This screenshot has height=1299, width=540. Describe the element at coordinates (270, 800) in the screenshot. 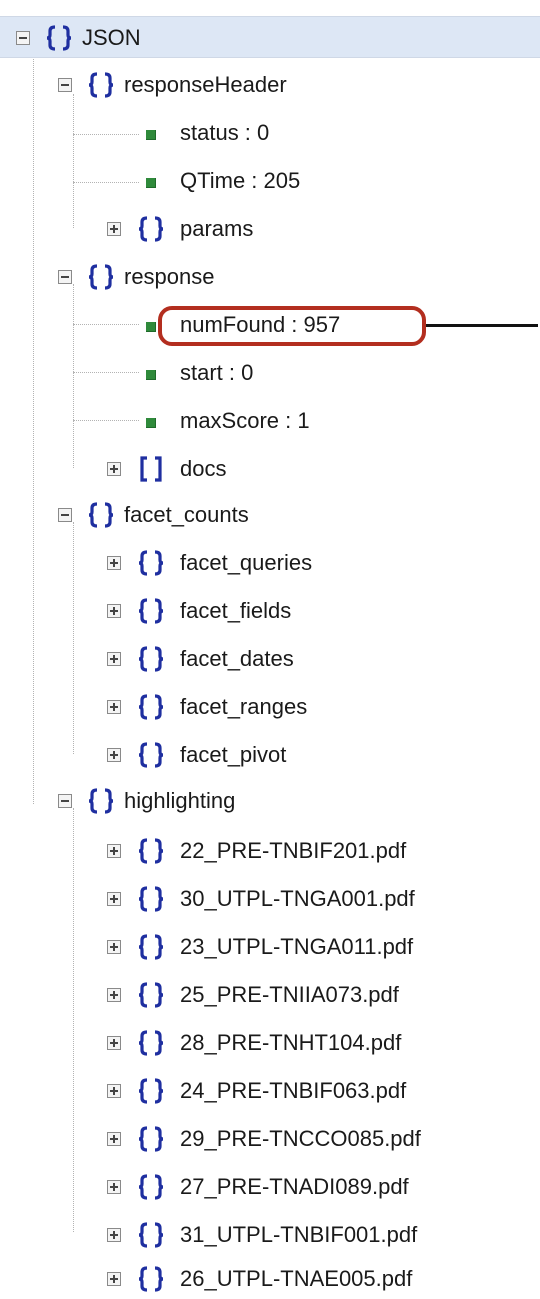

I see `tree-row-highlighting: highlighting` at that location.